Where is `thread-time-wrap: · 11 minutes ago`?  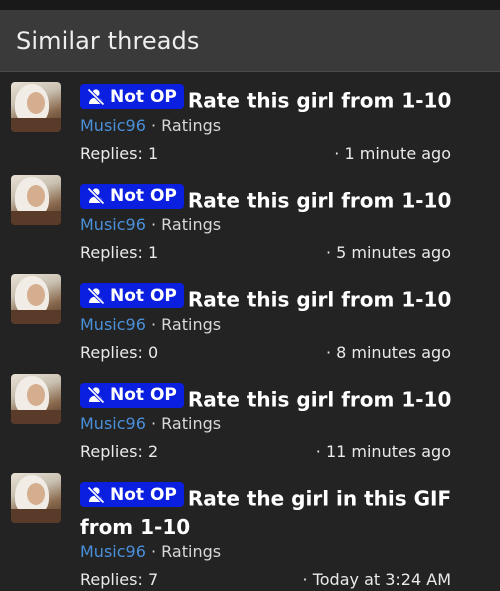 thread-time-wrap: · 11 minutes ago is located at coordinates (383, 452).